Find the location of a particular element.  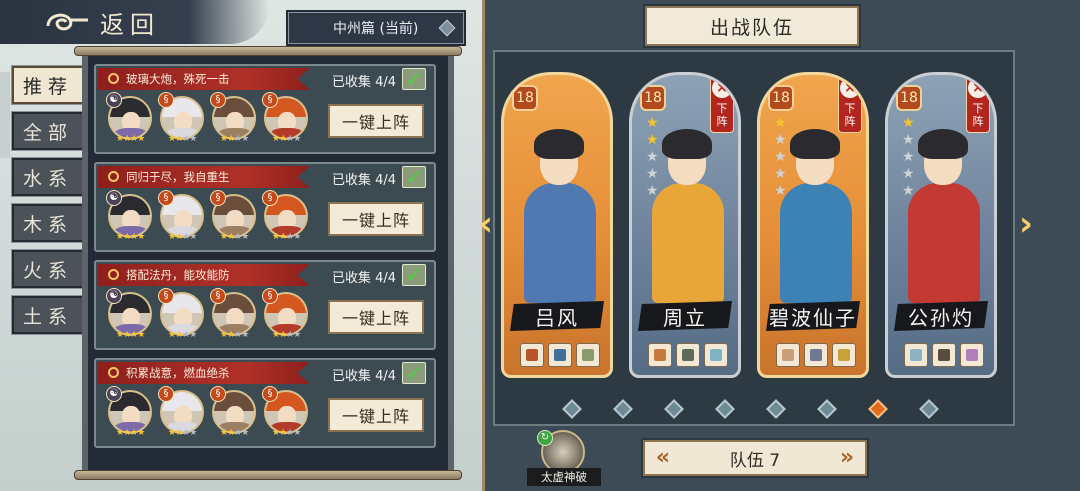

tab-label: 火系 is located at coordinates (47, 270).